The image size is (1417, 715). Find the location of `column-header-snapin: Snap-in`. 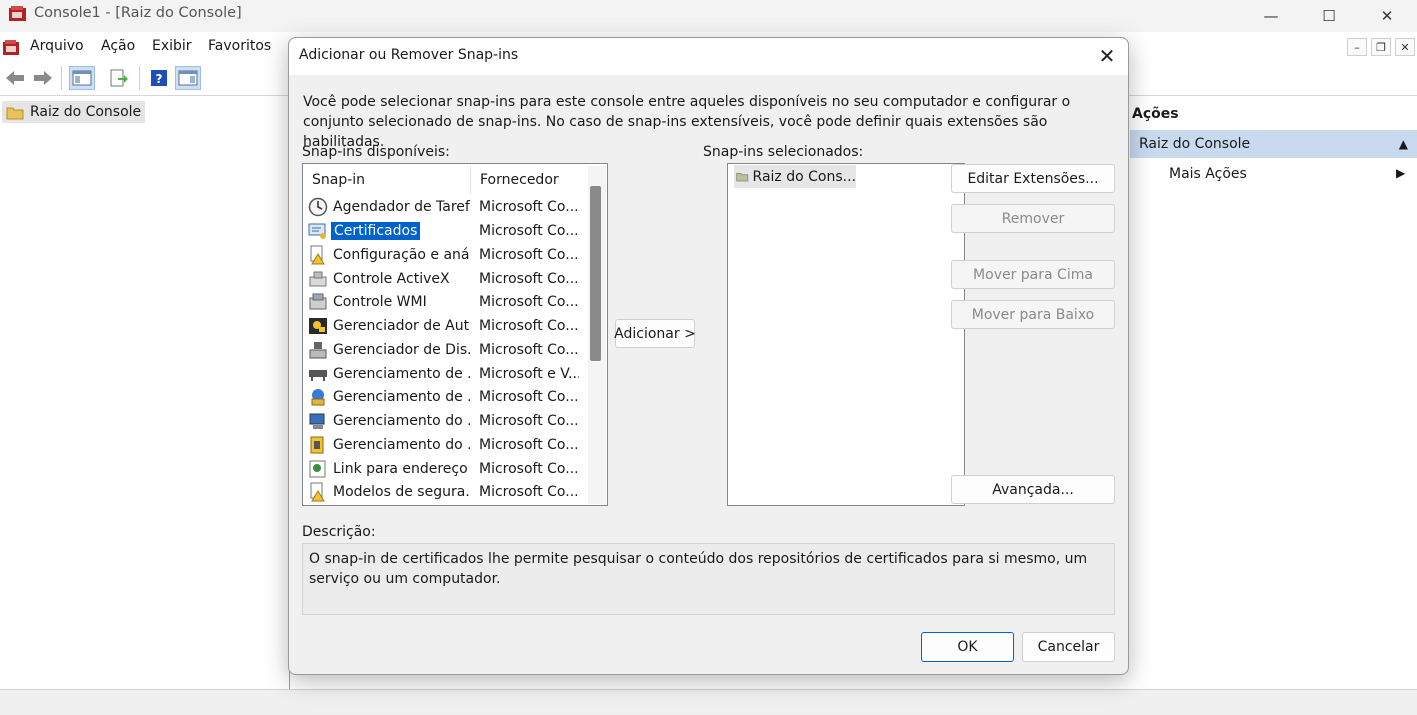

column-header-snapin: Snap-in is located at coordinates (338, 180).